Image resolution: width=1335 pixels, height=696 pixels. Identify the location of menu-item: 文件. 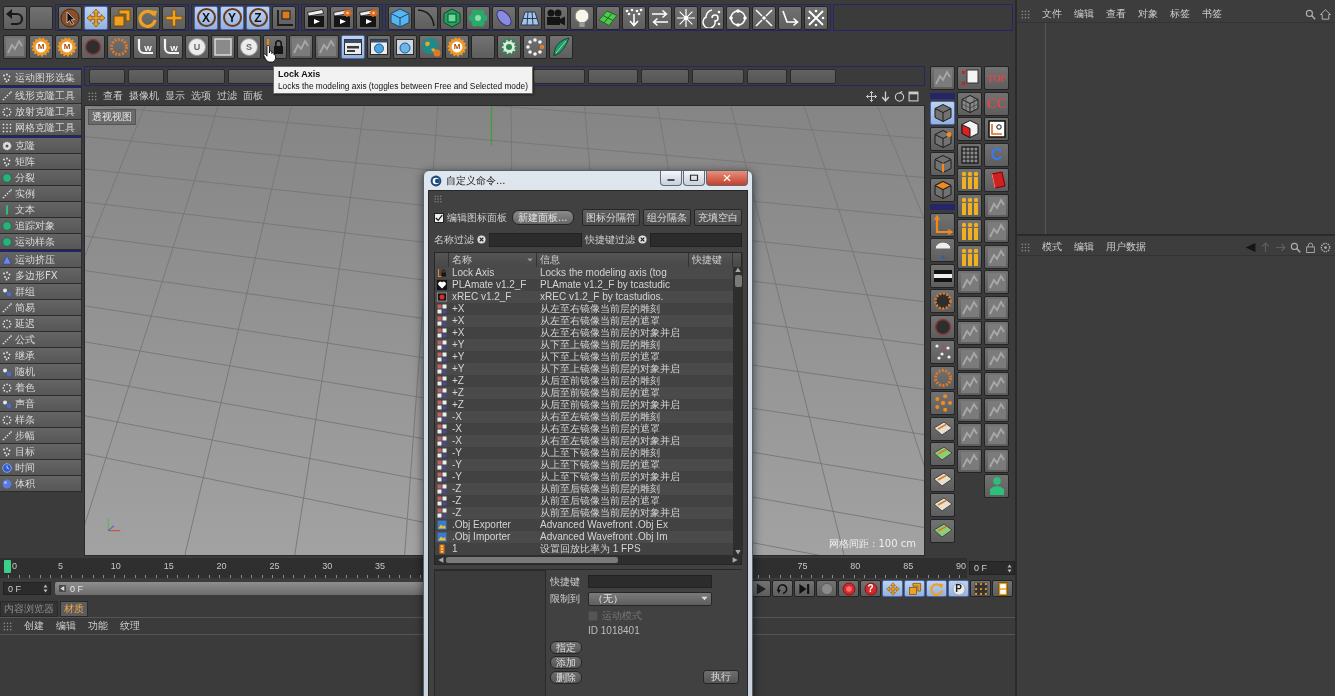
(1052, 14).